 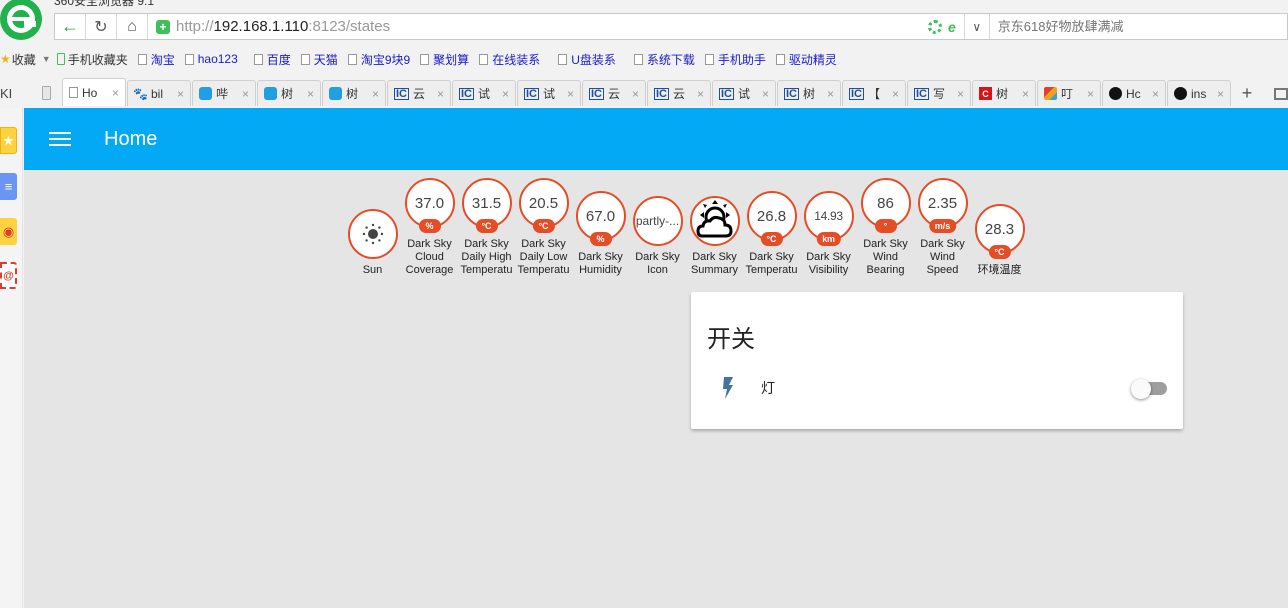 I want to click on ie-mode-icon: e, so click(x=952, y=27).